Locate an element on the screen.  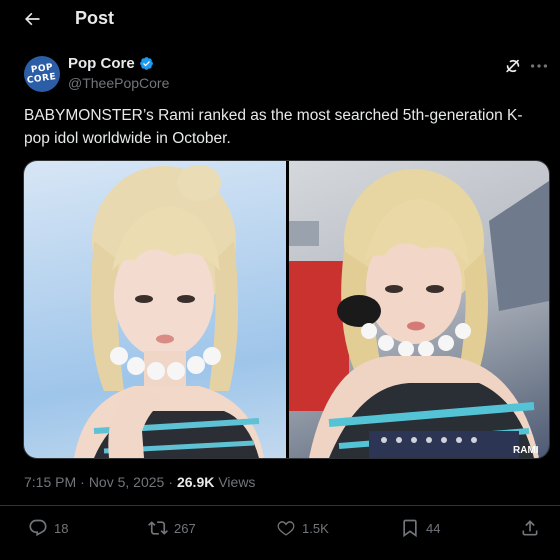
repost-count: 267 is located at coordinates (185, 528).